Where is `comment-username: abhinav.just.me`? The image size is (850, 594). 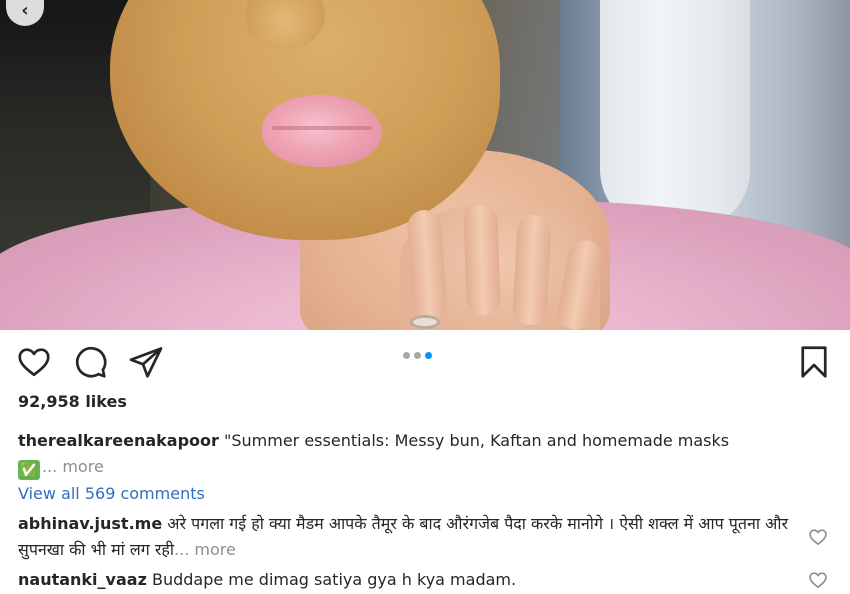
comment-username: abhinav.just.me is located at coordinates (90, 523).